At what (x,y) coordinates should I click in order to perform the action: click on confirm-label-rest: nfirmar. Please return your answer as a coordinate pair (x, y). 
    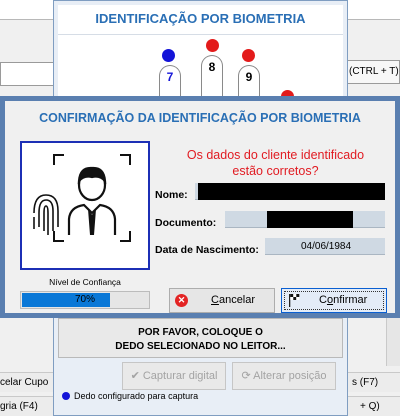
    Looking at the image, I should click on (350, 300).